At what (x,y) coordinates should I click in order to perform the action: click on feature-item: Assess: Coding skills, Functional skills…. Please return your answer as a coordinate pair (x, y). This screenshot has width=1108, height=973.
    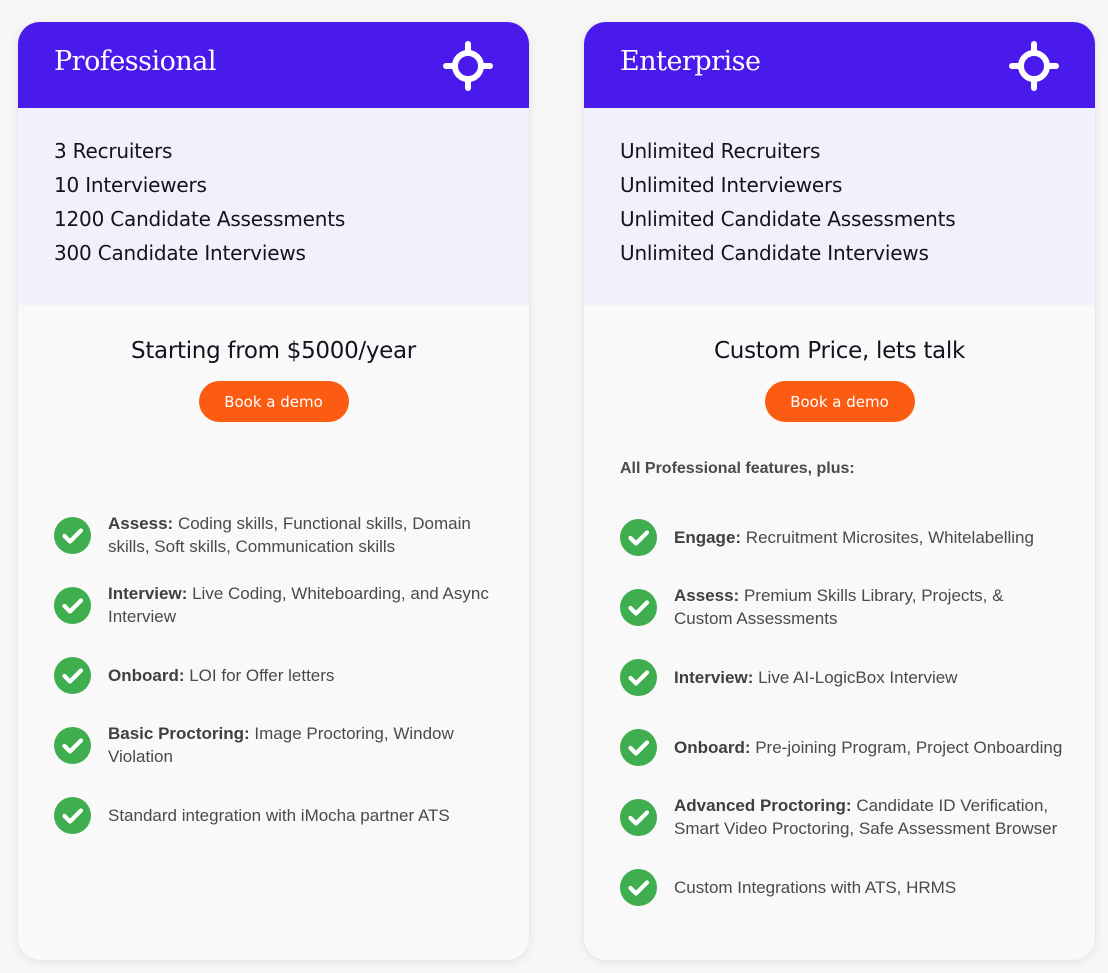
    Looking at the image, I should click on (276, 535).